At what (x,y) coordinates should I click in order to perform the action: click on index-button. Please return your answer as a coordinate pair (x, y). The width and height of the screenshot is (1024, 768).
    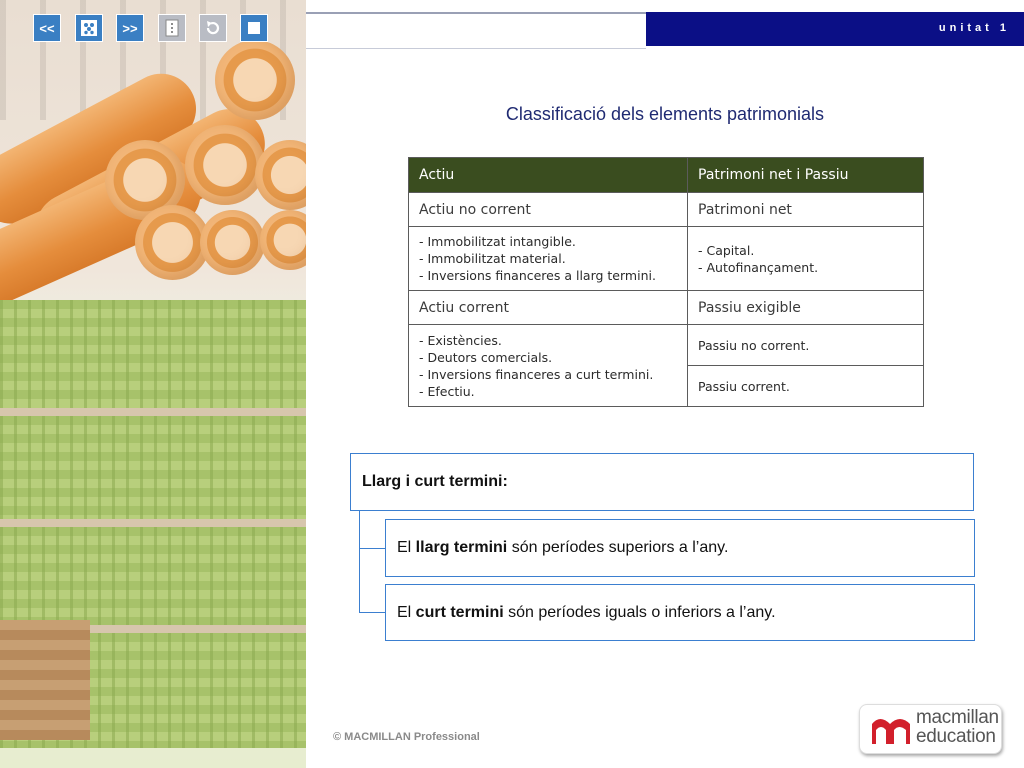
    Looking at the image, I should click on (89, 28).